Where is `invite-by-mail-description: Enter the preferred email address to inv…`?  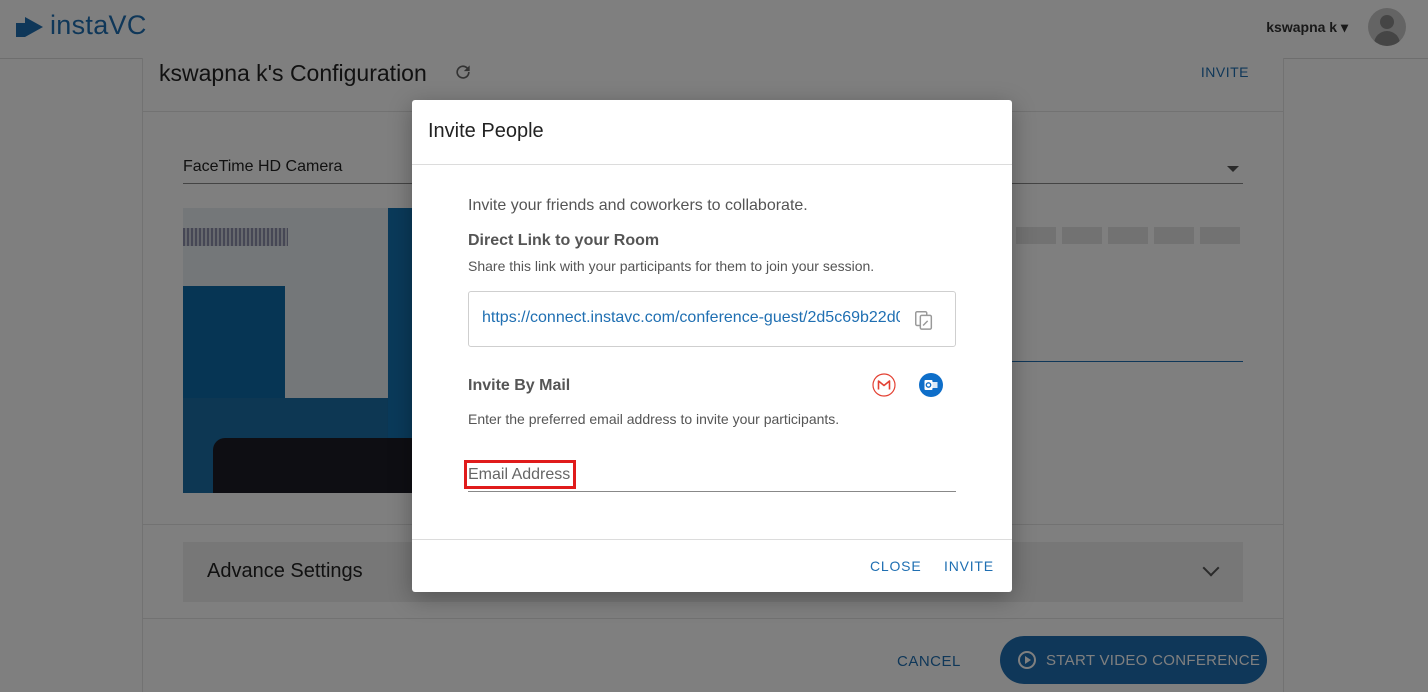 invite-by-mail-description: Enter the preferred email address to inv… is located at coordinates (654, 419).